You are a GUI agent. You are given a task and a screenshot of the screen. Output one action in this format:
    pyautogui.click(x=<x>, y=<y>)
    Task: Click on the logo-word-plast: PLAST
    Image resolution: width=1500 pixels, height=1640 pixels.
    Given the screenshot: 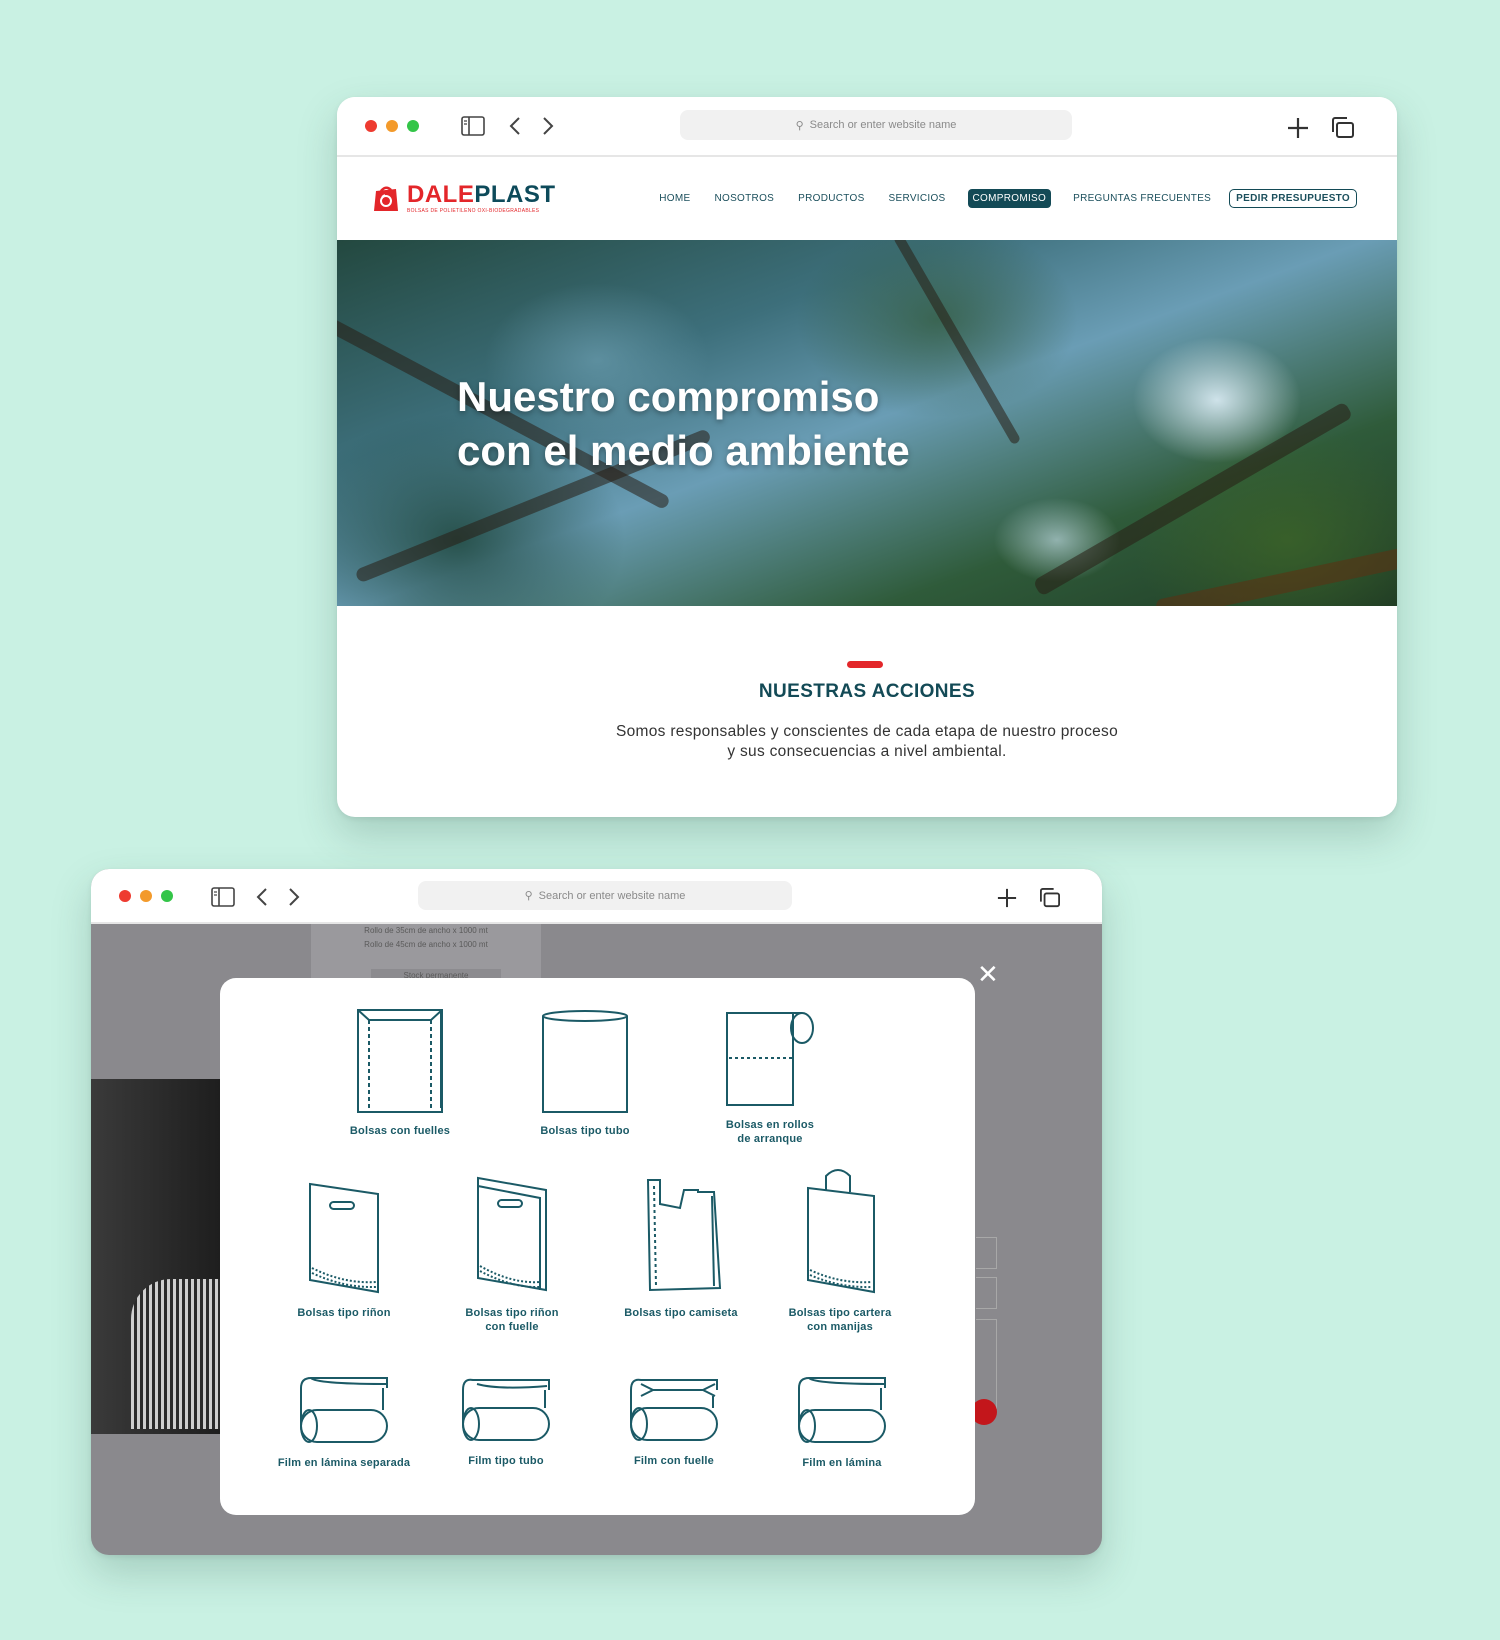 What is the action you would take?
    pyautogui.click(x=515, y=194)
    